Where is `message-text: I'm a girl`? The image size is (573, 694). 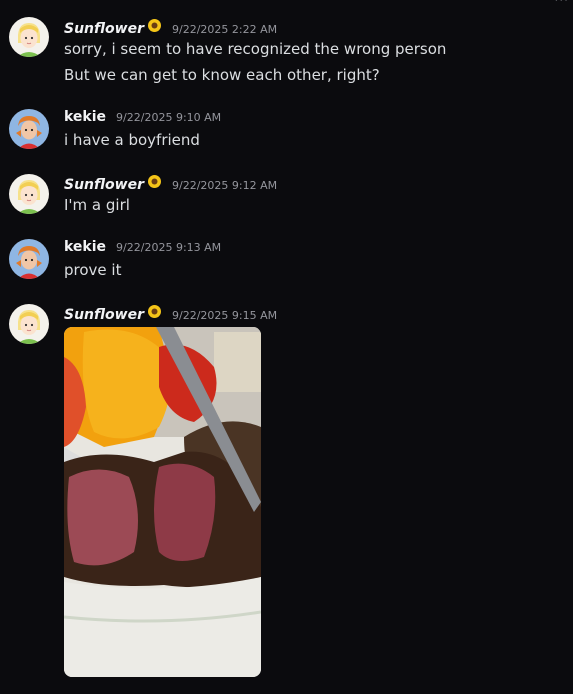
message-text: I'm a girl is located at coordinates (97, 205).